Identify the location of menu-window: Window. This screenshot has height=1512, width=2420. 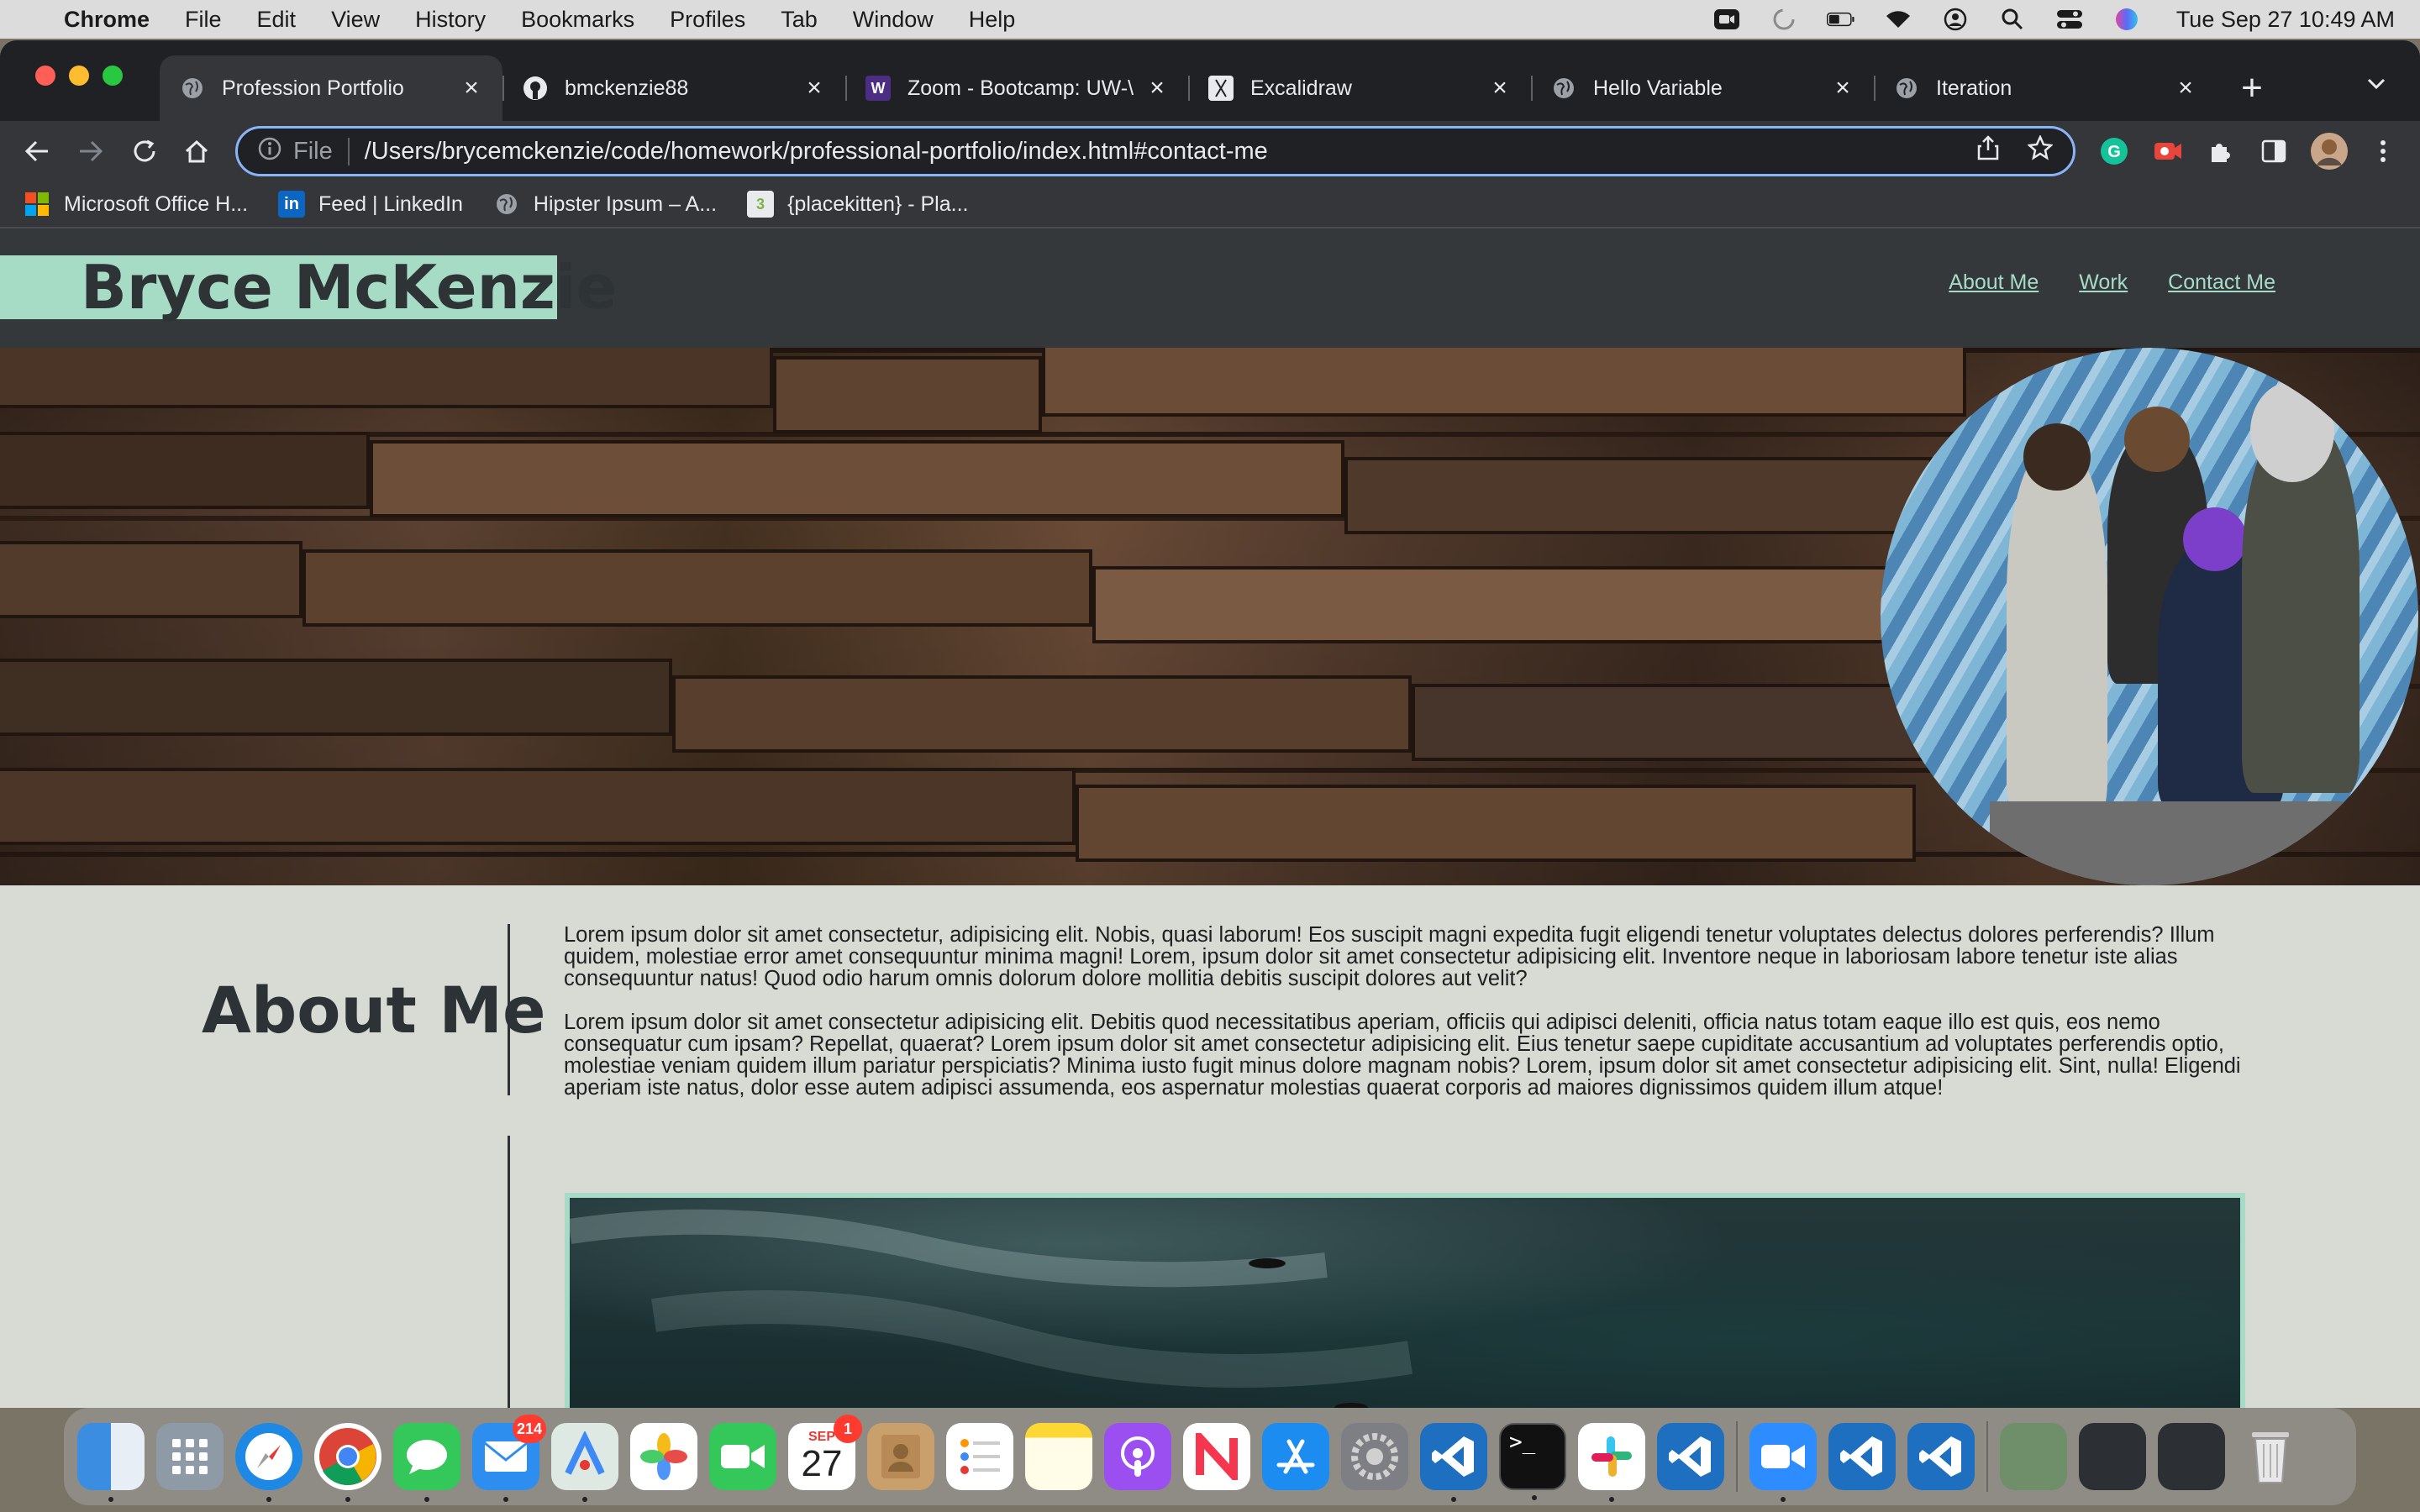
(894, 20).